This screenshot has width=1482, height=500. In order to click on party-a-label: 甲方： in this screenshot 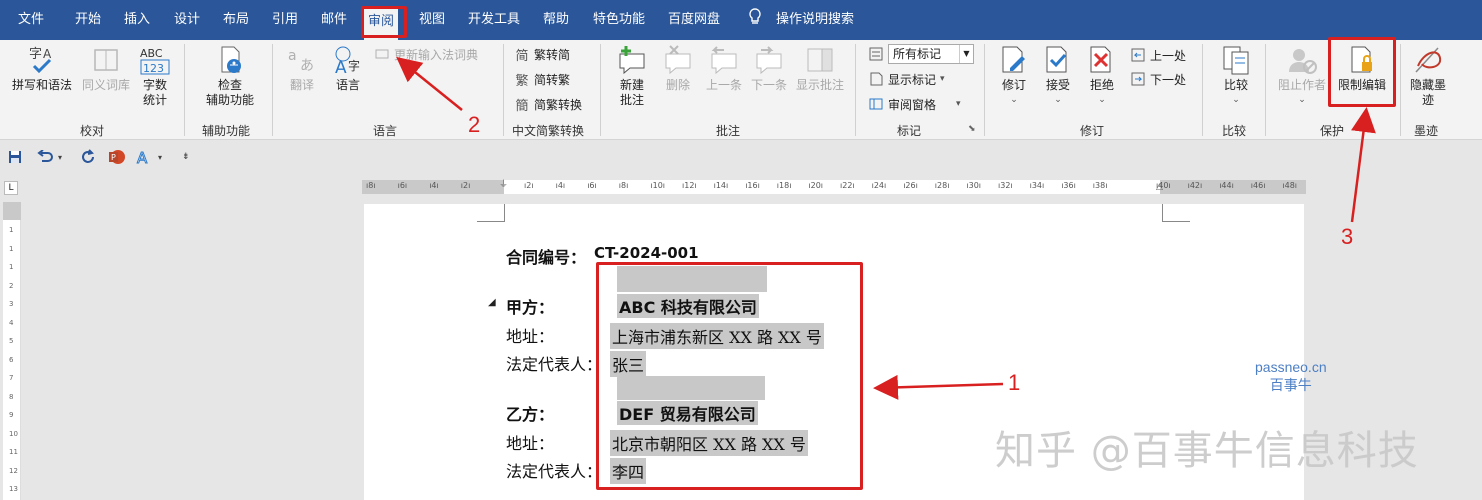, I will do `click(530, 307)`.